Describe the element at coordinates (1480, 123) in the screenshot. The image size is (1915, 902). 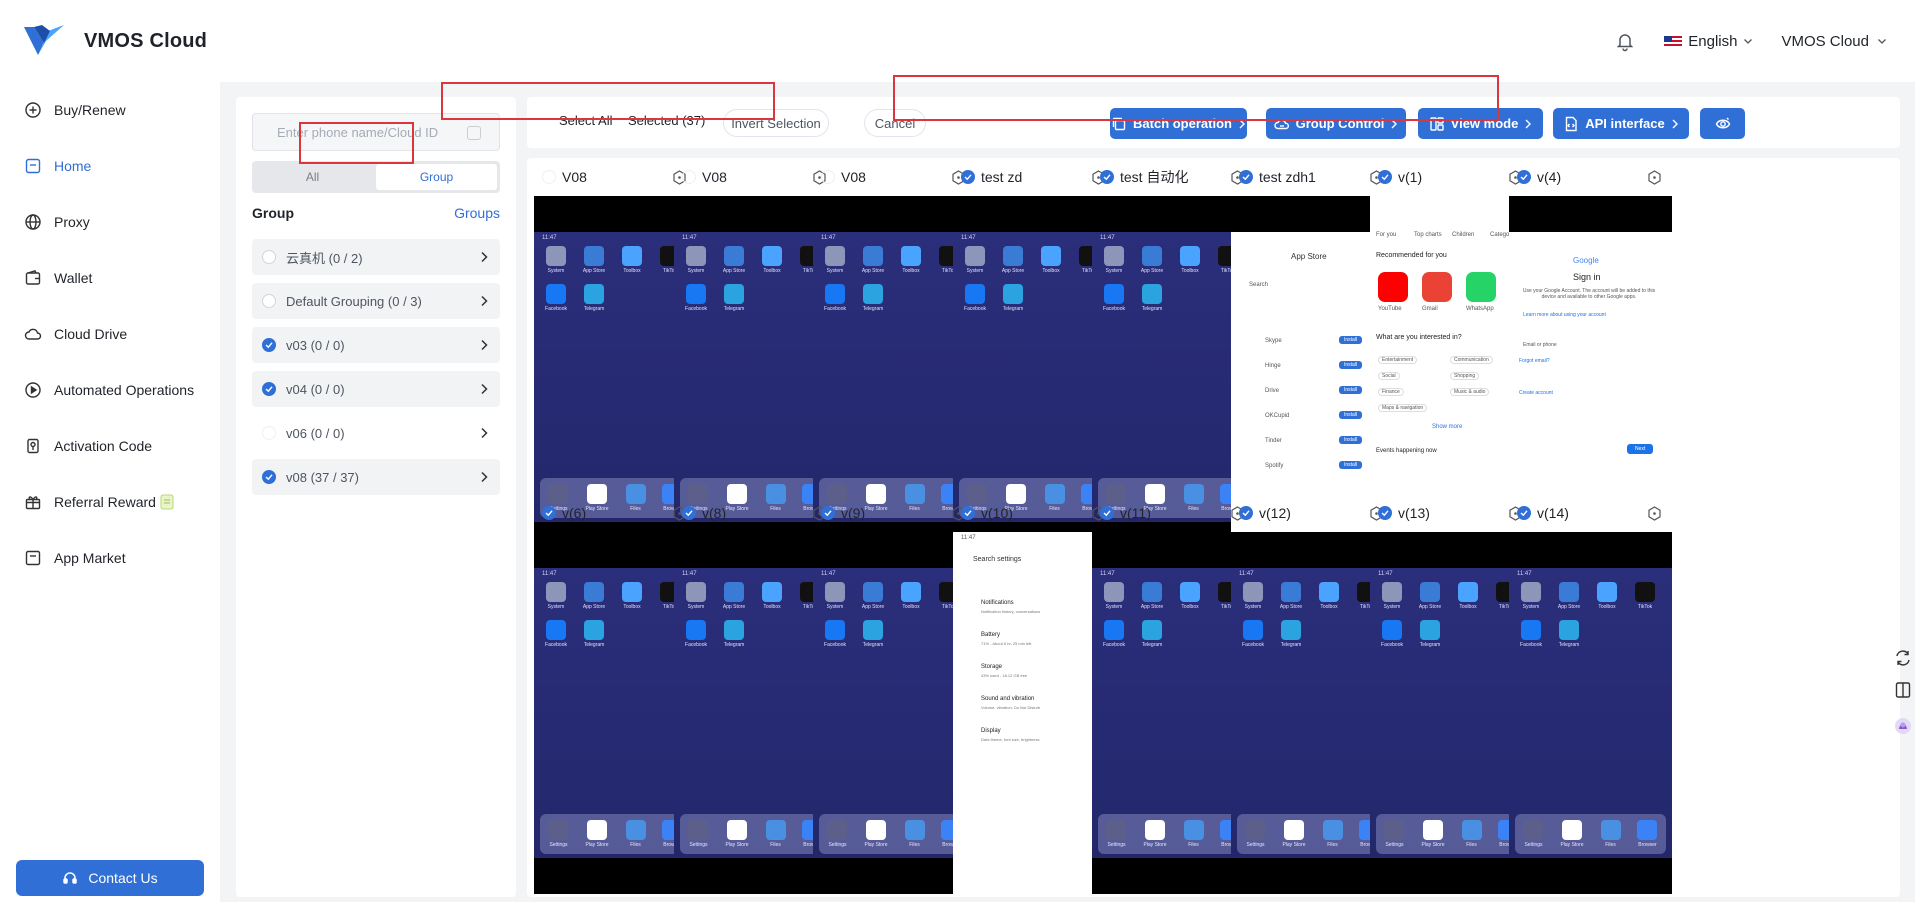
I see `view-mode-button: View mode` at that location.